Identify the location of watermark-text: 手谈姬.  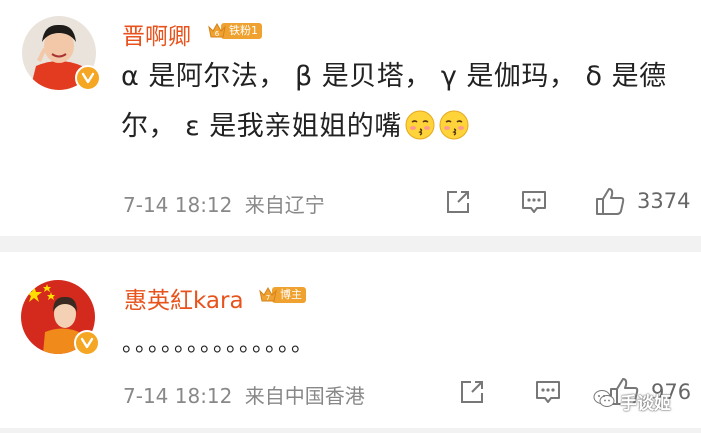
(645, 403).